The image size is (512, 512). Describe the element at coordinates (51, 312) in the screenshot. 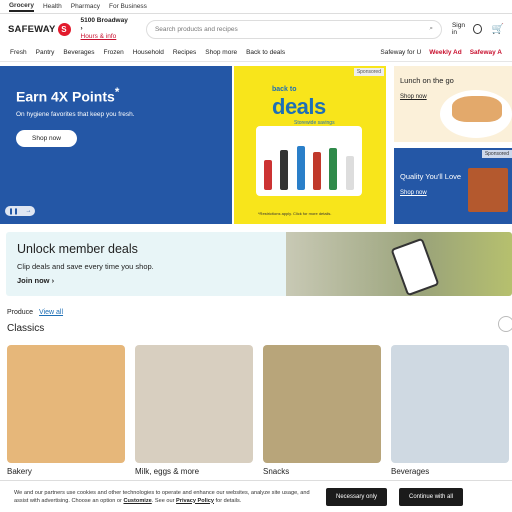

I see `view-all-link: View all` at that location.